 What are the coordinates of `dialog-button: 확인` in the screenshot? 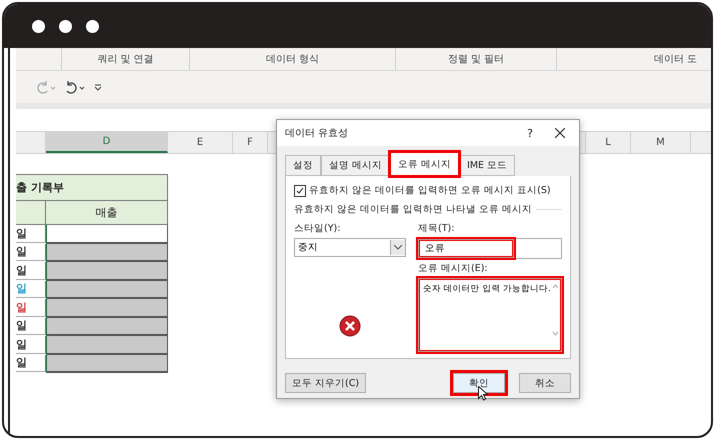 It's located at (479, 383).